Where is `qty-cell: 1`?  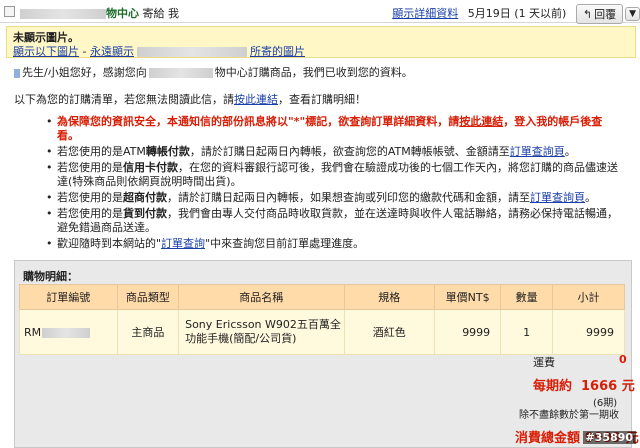 qty-cell: 1 is located at coordinates (526, 332).